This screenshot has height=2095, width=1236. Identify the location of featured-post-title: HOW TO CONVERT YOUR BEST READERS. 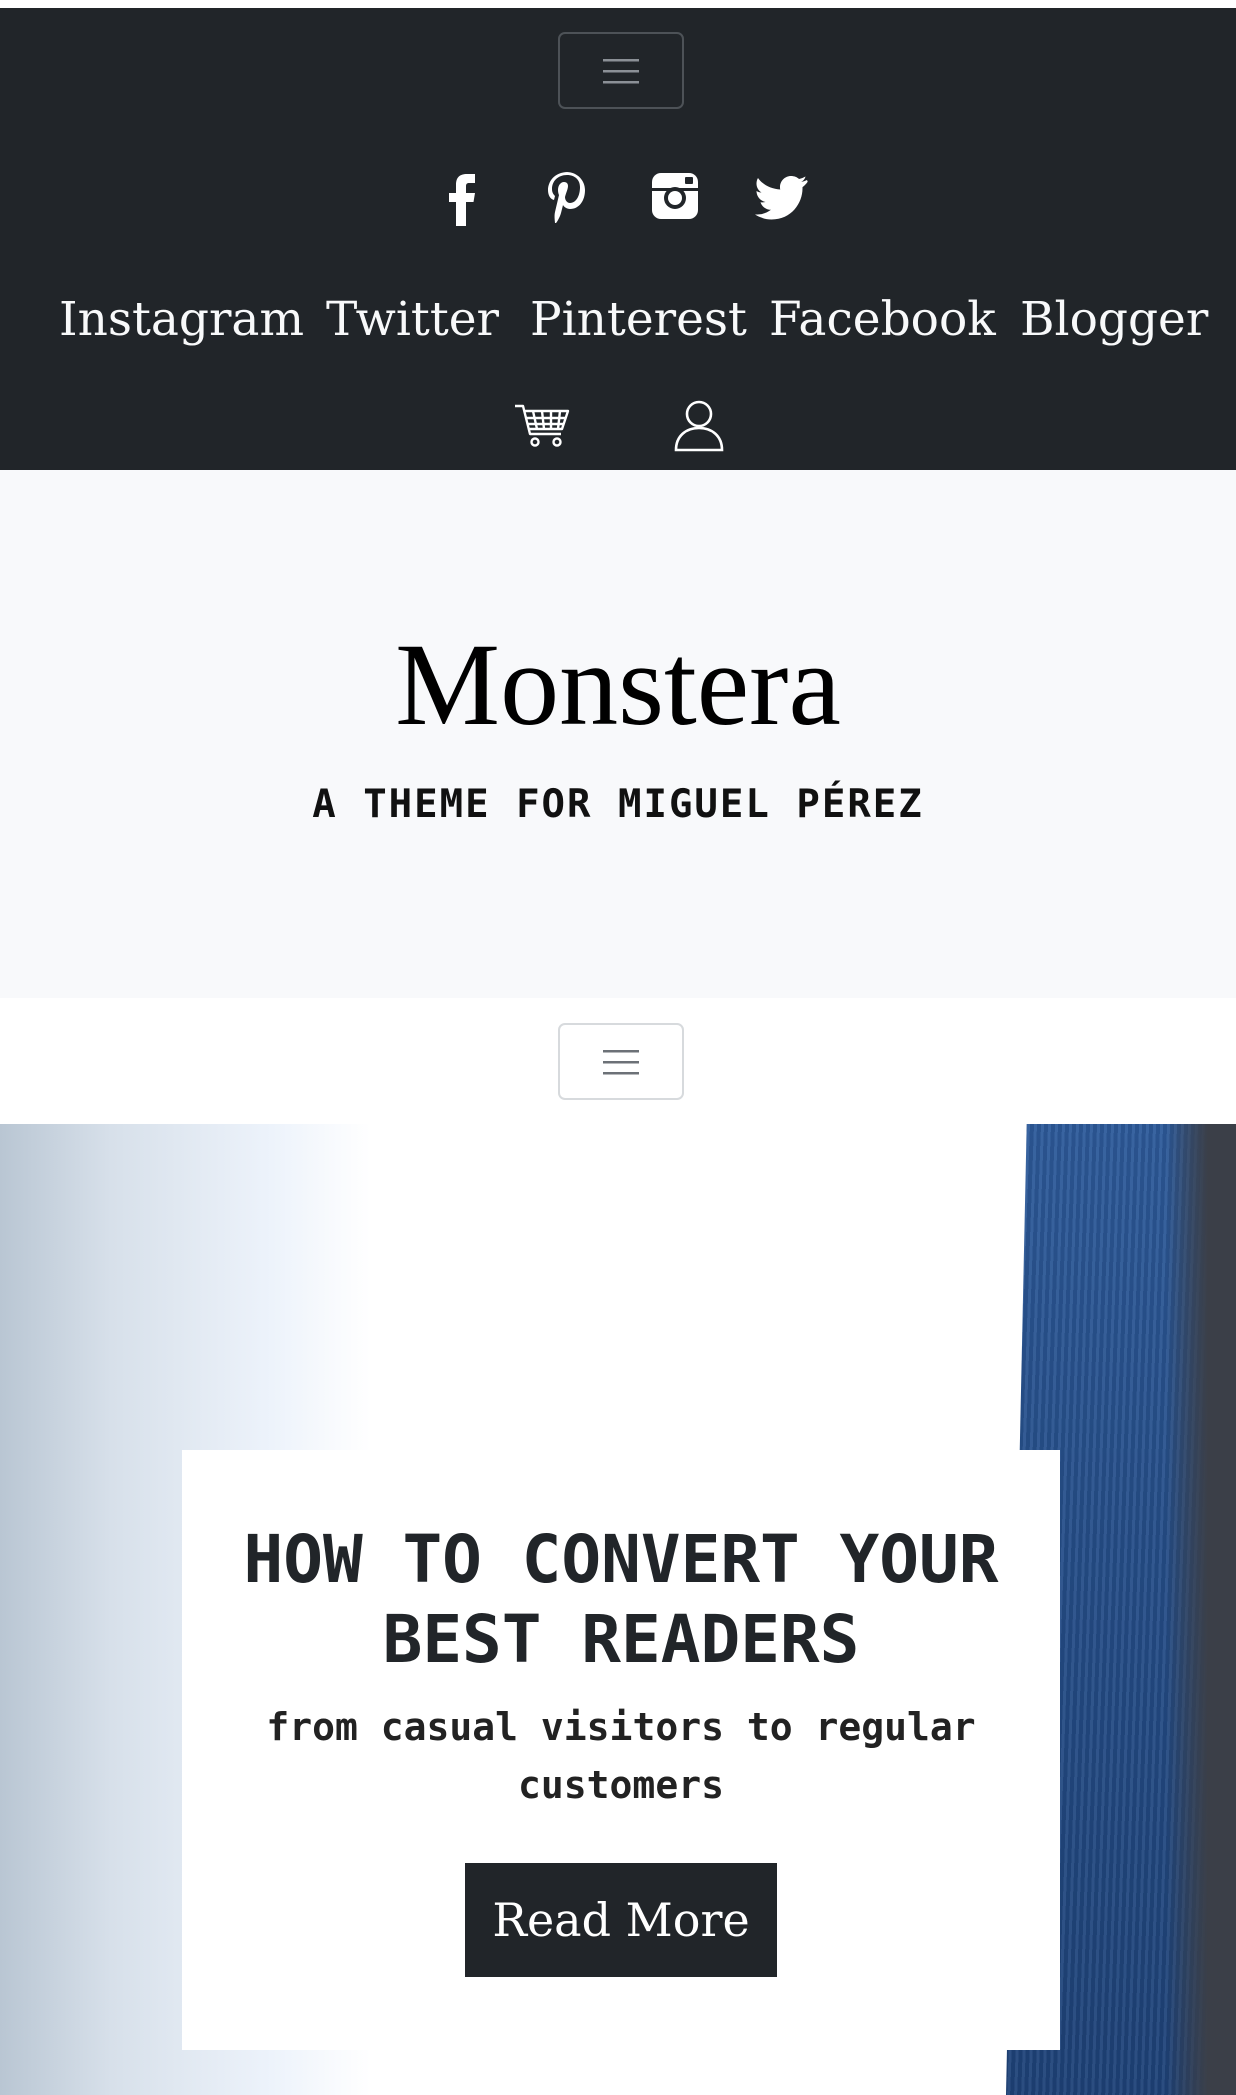
(621, 1600).